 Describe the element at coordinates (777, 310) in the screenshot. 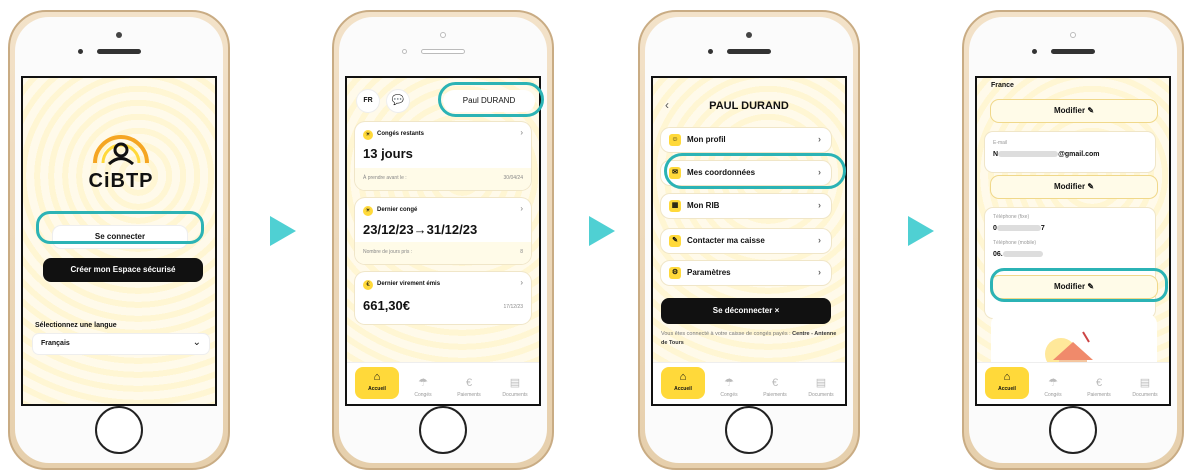

I see `close-icon: ×` at that location.